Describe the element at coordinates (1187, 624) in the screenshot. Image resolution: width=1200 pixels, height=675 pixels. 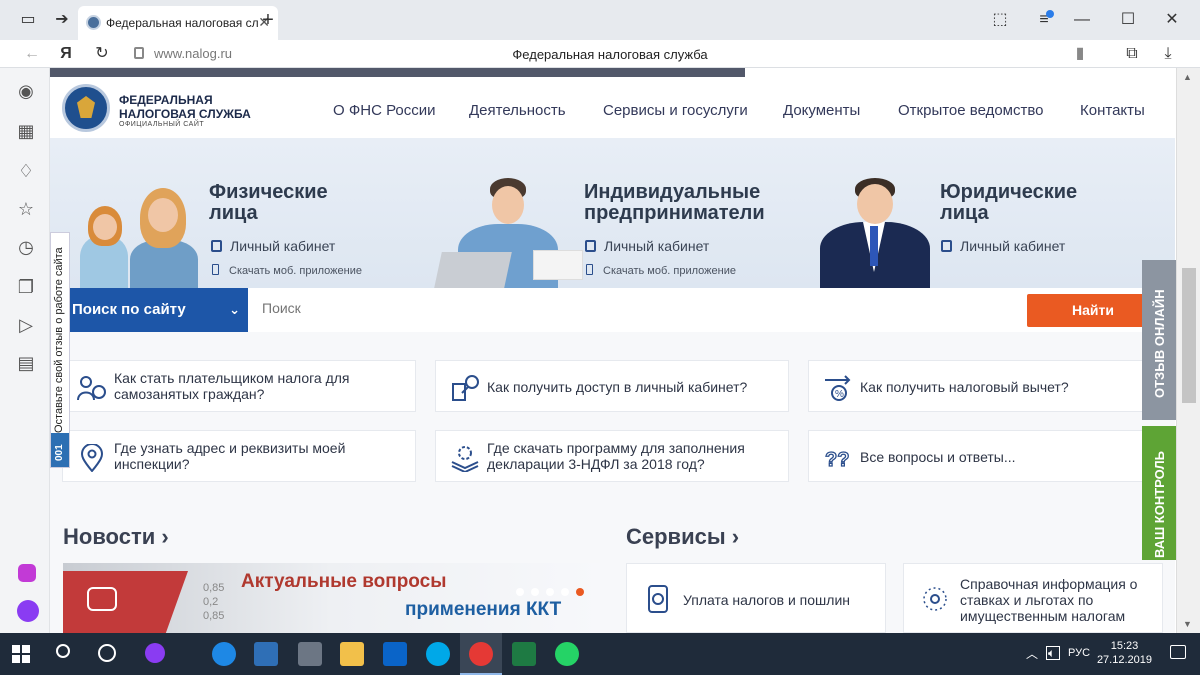
I see `scroll-down-icon: ▼` at that location.